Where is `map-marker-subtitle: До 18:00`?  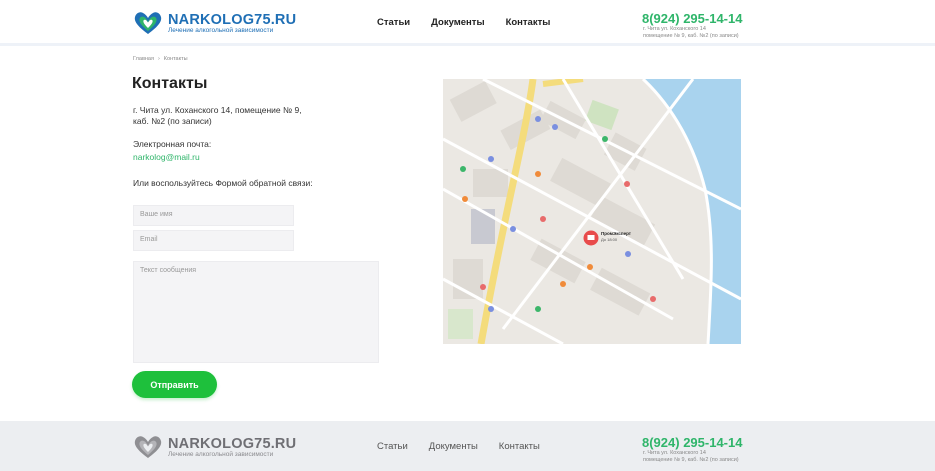
map-marker-subtitle: До 18:00 is located at coordinates (609, 239).